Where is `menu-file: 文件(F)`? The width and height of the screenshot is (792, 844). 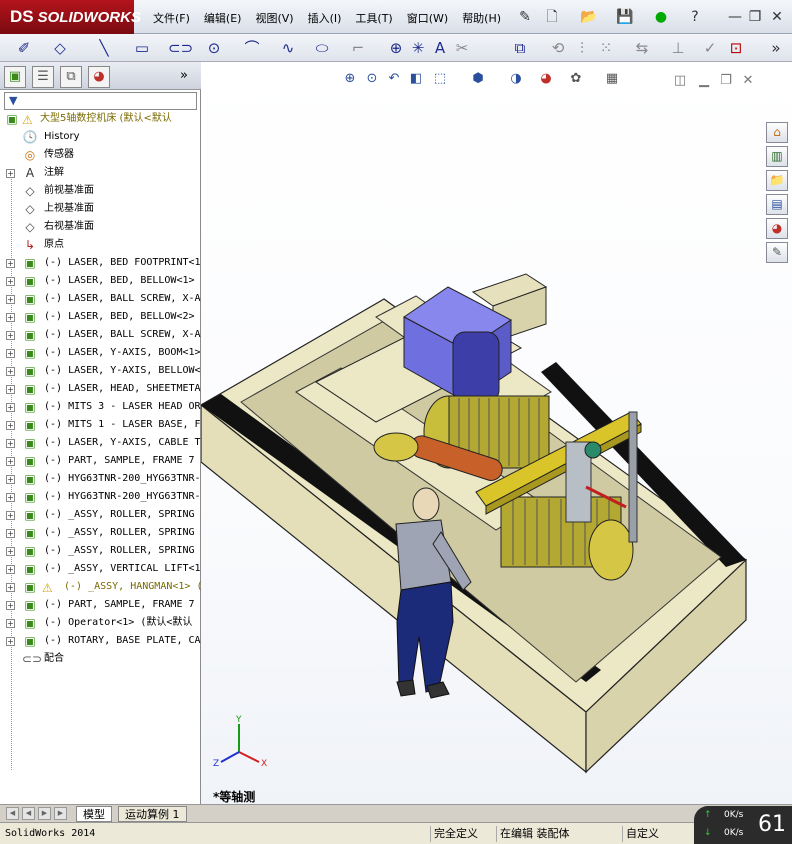 menu-file: 文件(F) is located at coordinates (171, 18).